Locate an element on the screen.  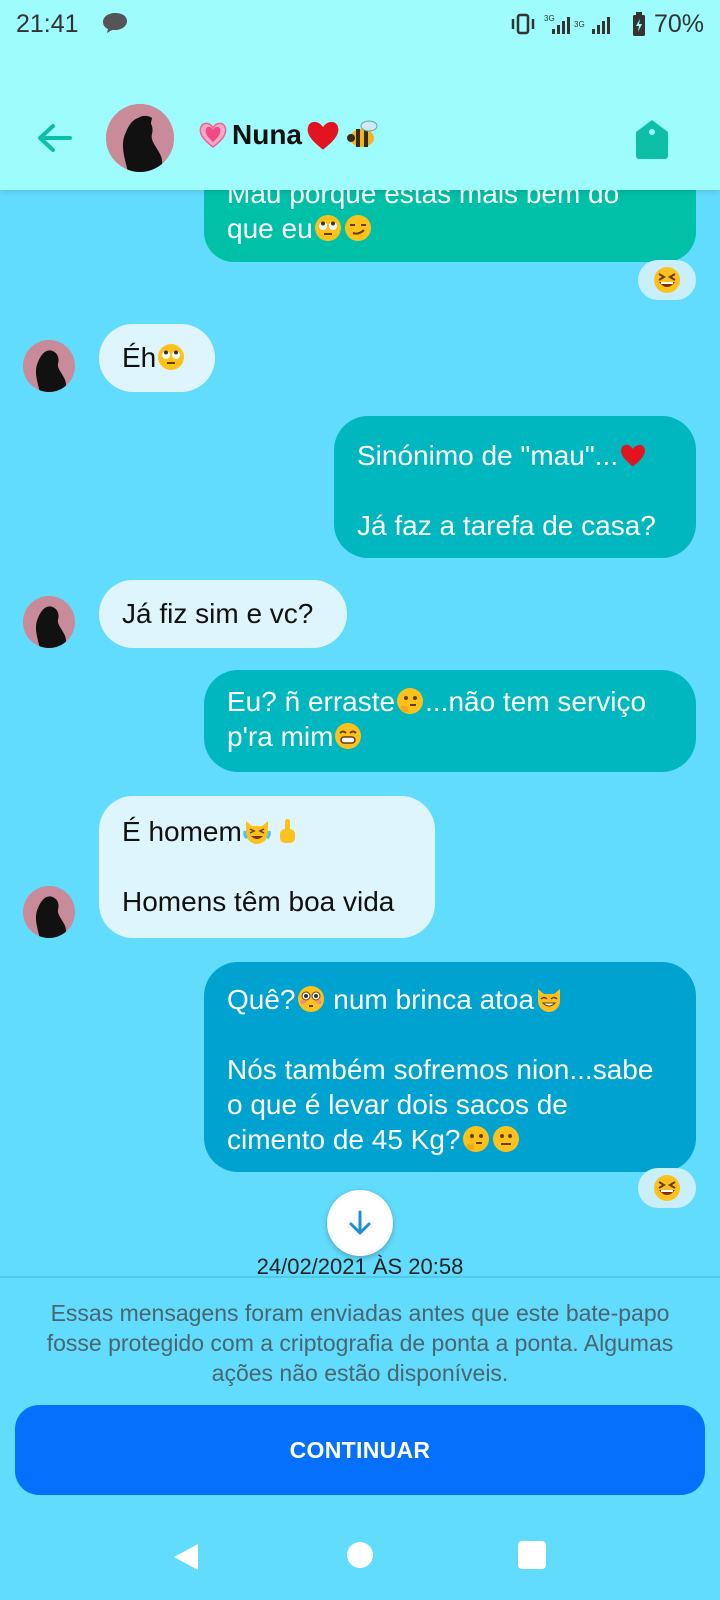
app-header: 21:41 3G 3G 70% Nuna is located at coordinates (360, 95).